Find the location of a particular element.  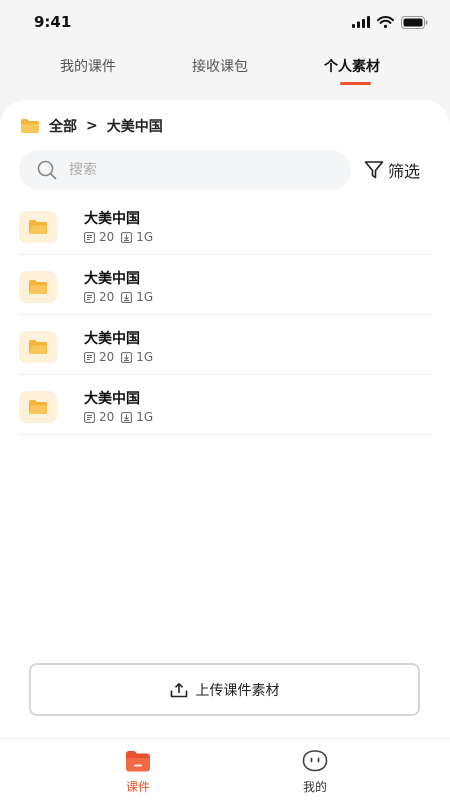

search-input is located at coordinates (189, 170).